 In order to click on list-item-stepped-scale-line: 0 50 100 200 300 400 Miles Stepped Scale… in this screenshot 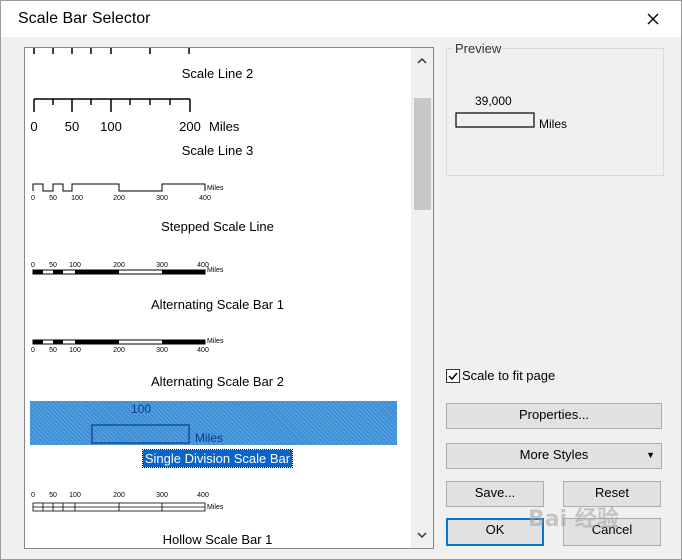, I will do `click(217, 220)`.